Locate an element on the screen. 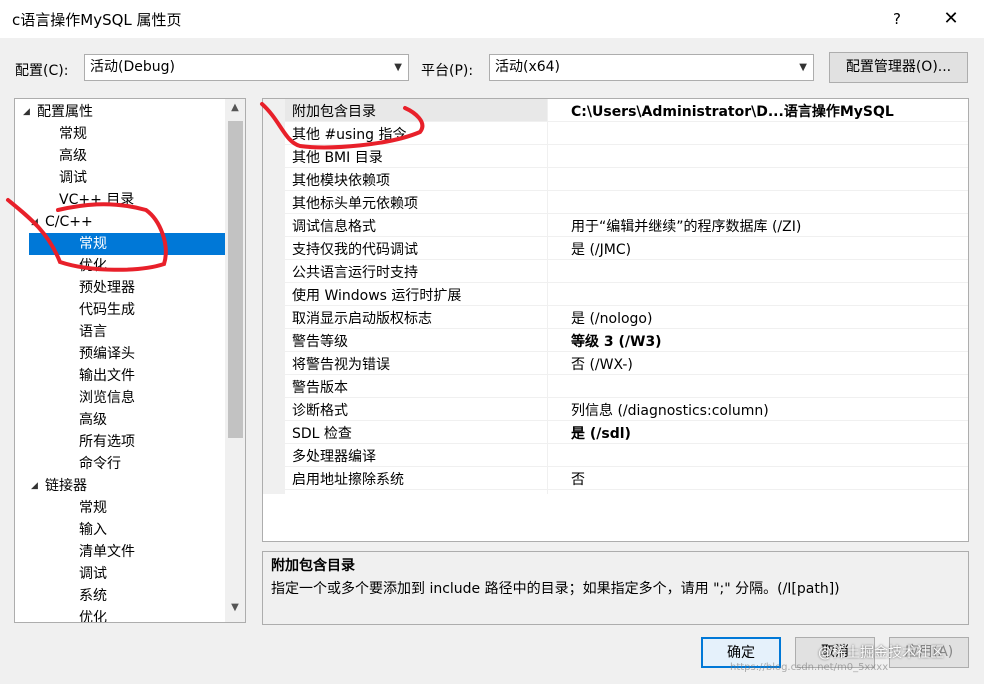  property-row: 调试信息格式 用于“编辑并继续”的程序数据库 (/ZI) is located at coordinates (626, 225).